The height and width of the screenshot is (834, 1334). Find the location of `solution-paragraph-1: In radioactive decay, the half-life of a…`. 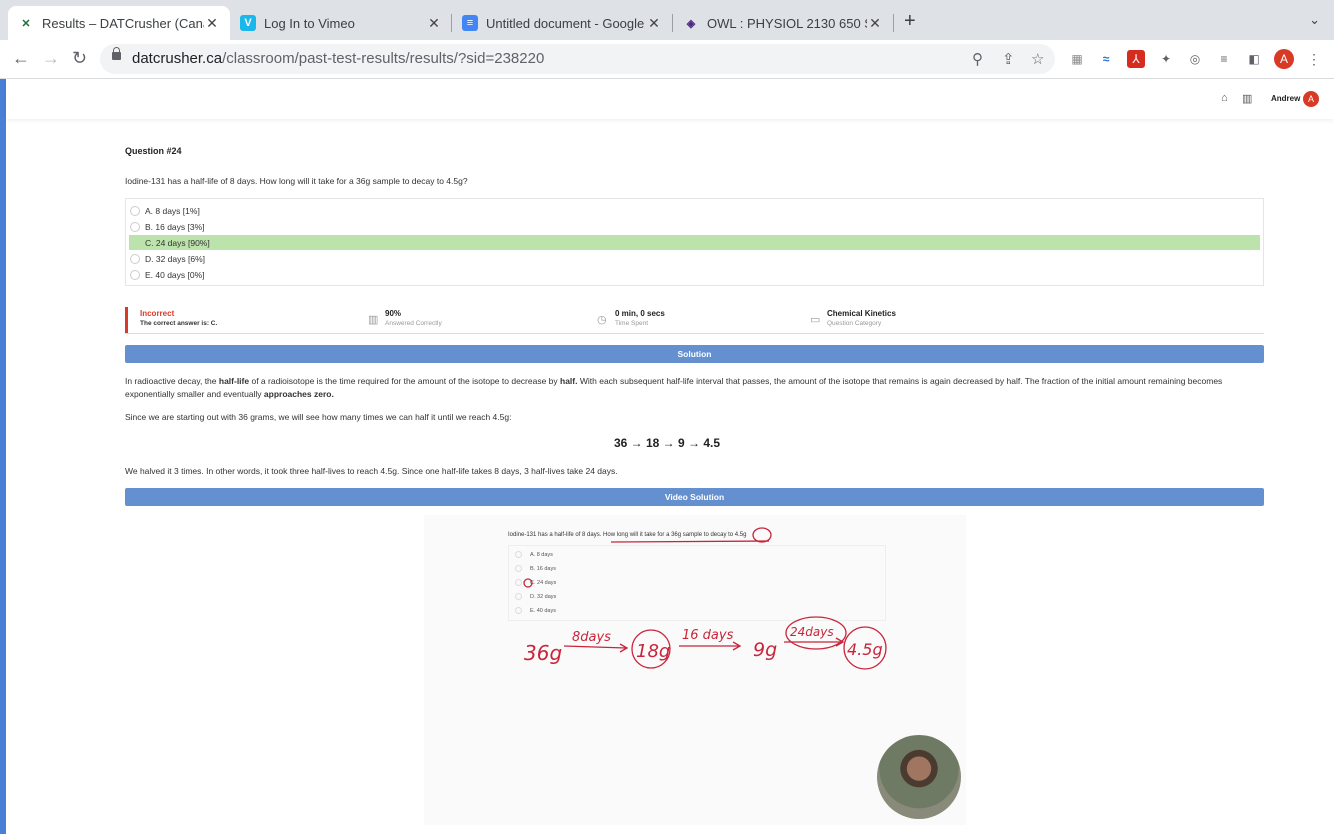

solution-paragraph-1: In radioactive decay, the half-life of a… is located at coordinates (674, 387).